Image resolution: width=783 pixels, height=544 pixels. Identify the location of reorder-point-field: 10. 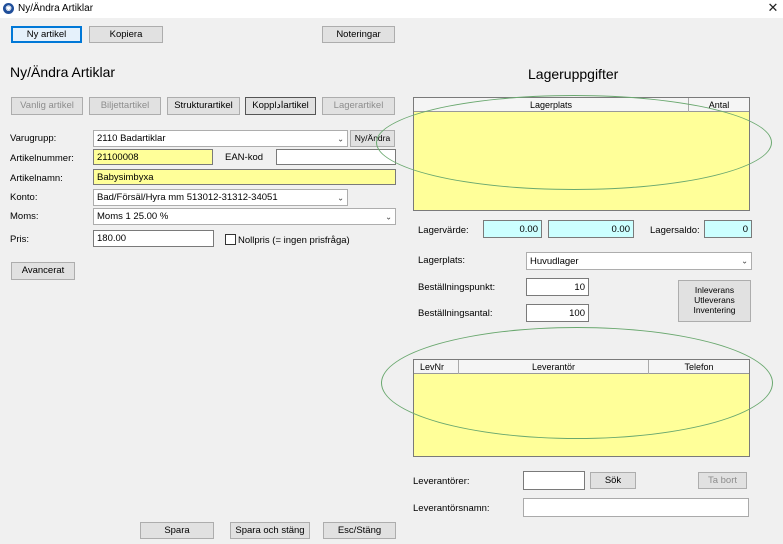
(557, 287).